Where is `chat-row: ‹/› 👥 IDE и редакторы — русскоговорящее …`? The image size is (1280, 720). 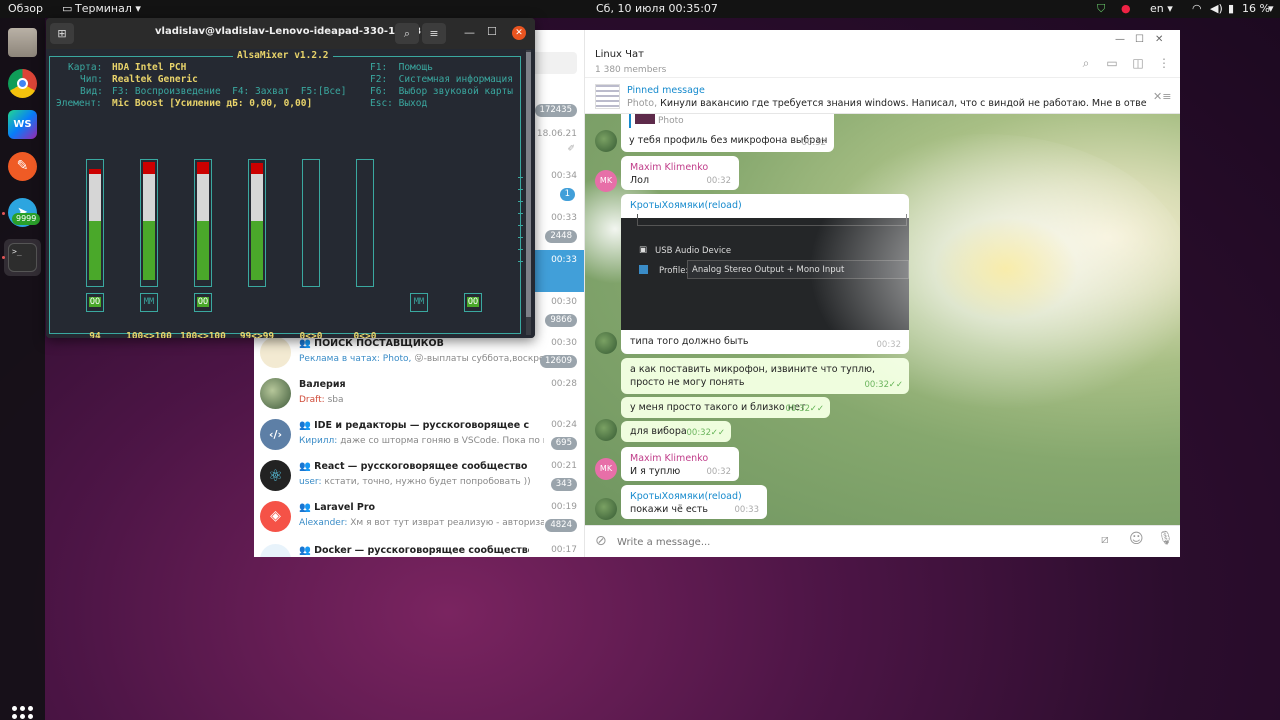 chat-row: ‹/› 👥 IDE и редакторы — русскоговорящее … is located at coordinates (419, 436).